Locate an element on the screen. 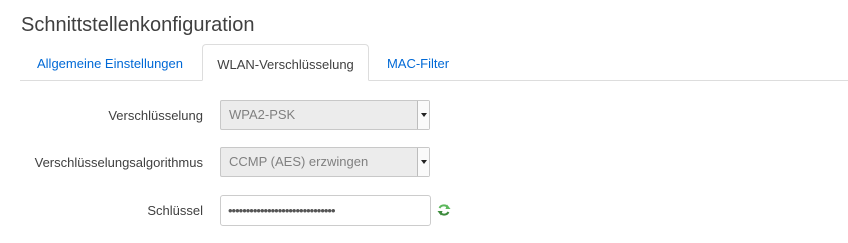 The height and width of the screenshot is (243, 848). cipher-select: CCMP (AES) erzwingen is located at coordinates (325, 162).